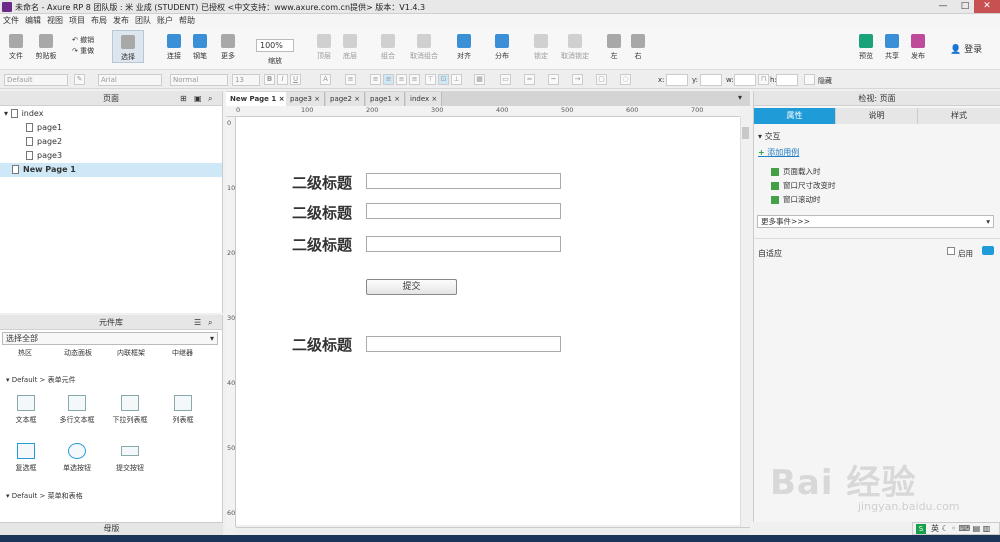  I want to click on widget-droplist: 下拉列表框, so click(130, 410).